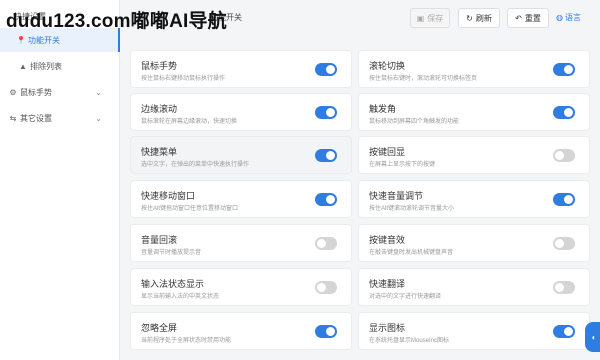 This screenshot has width=600, height=360. Describe the element at coordinates (159, 240) in the screenshot. I see `feature-title: 音量回滚` at that location.